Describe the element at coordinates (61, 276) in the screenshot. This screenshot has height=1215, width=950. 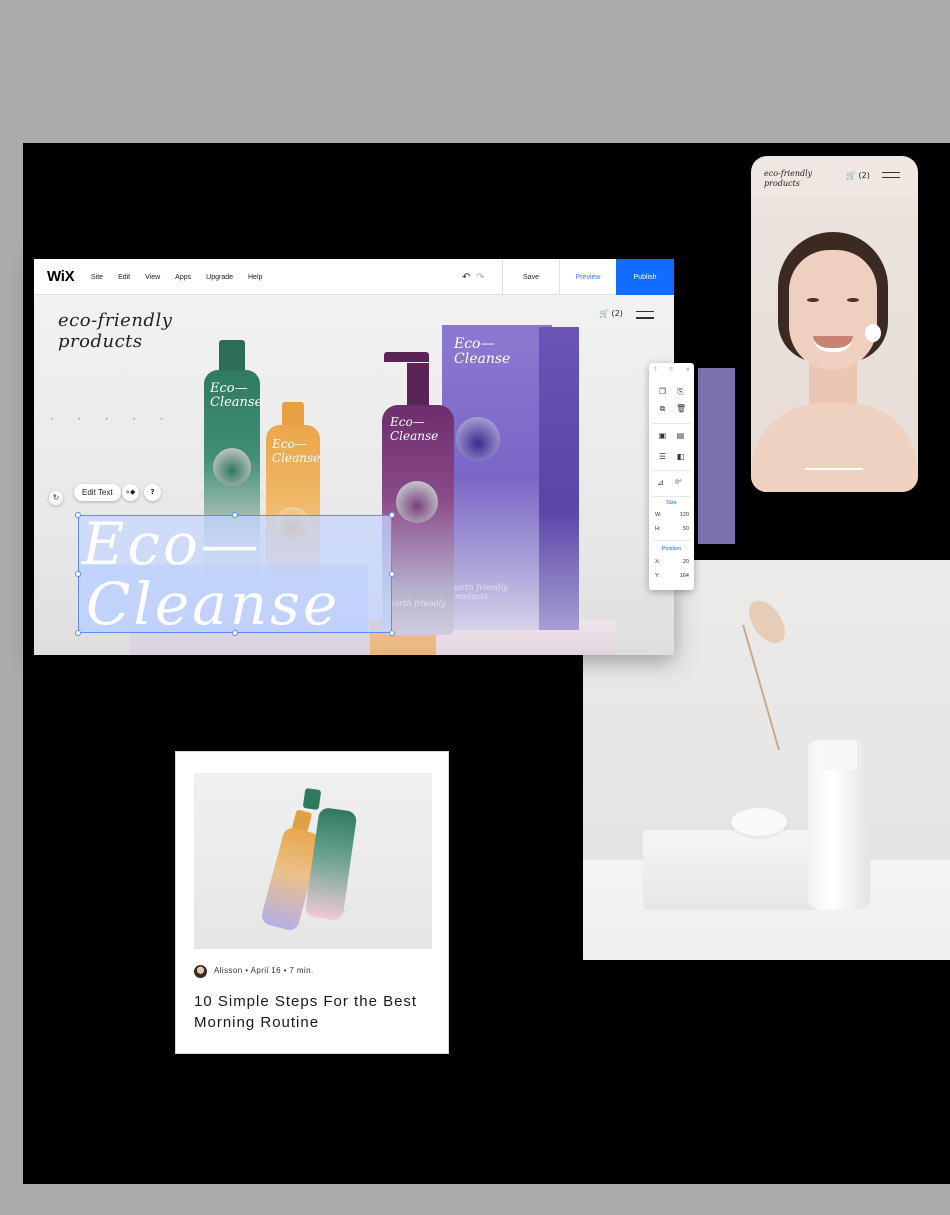
I see `wix-logo: WiX` at that location.